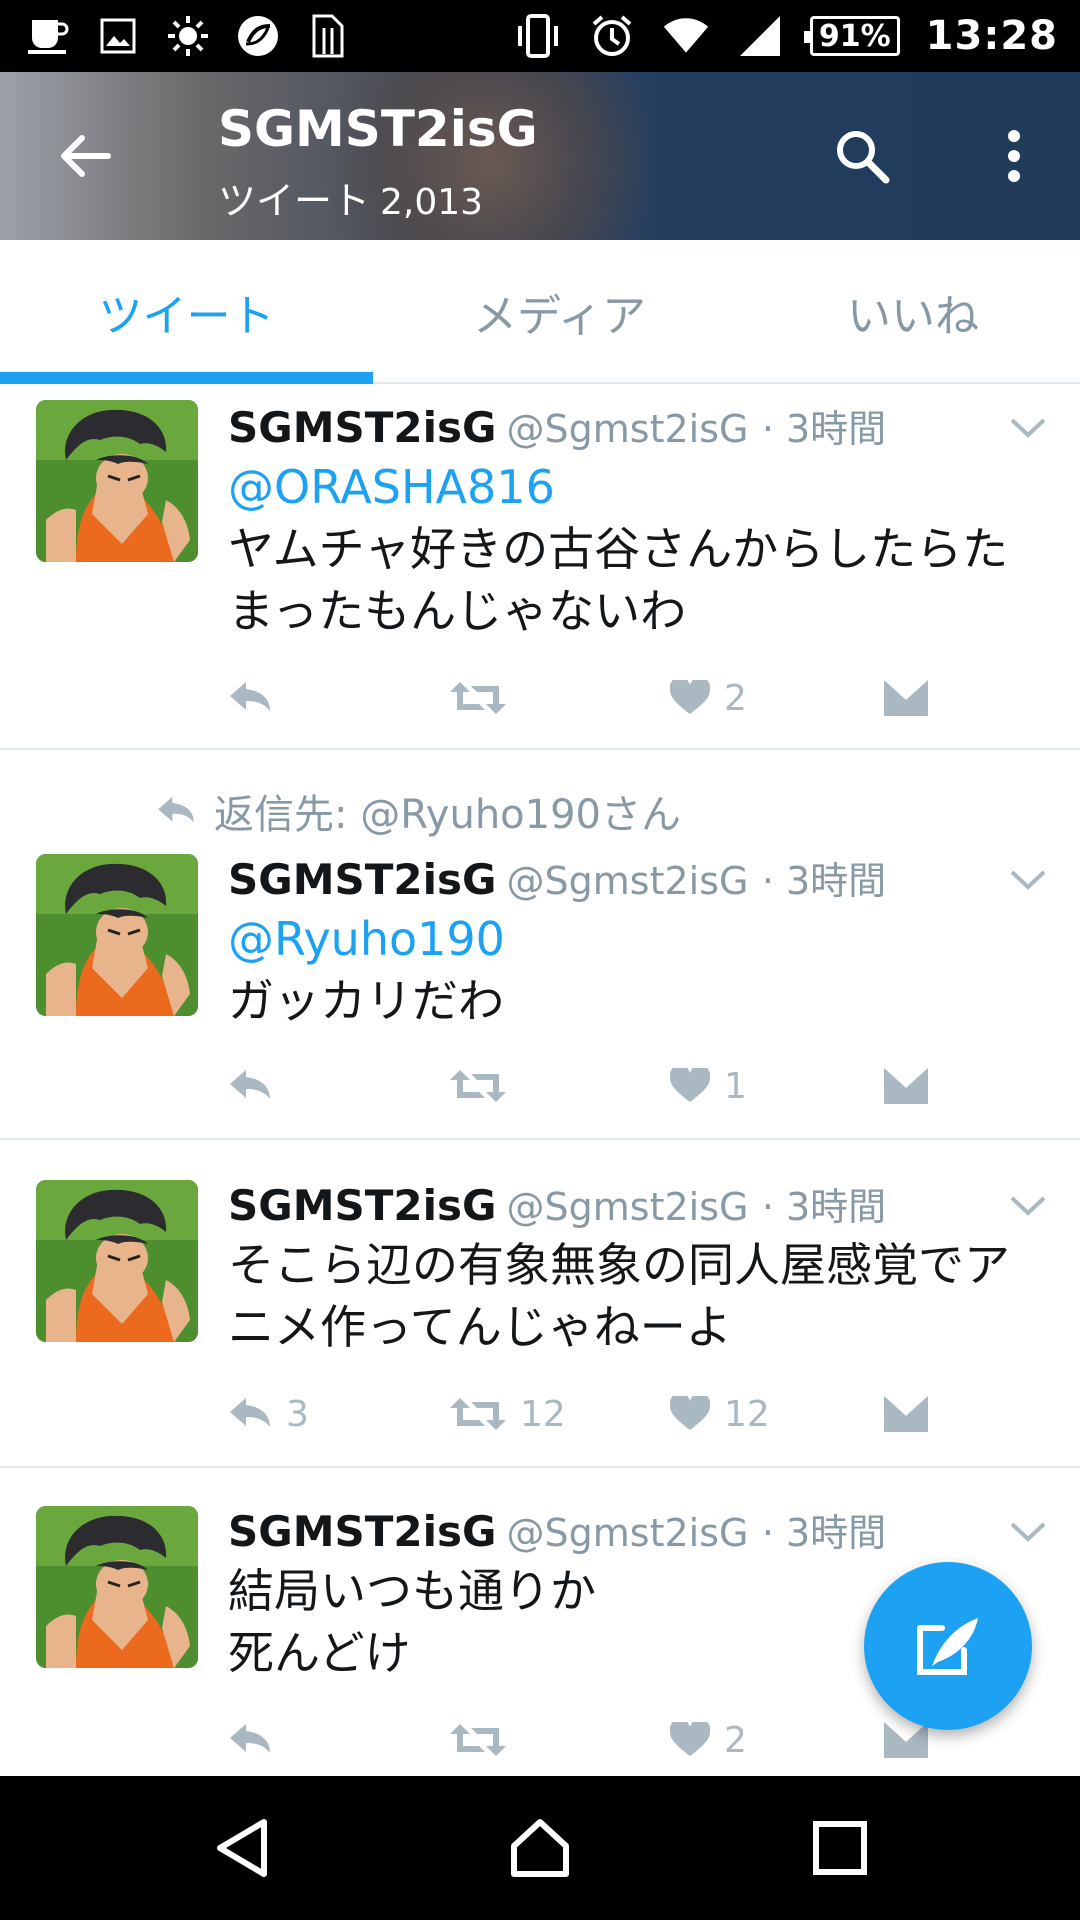 Image resolution: width=1080 pixels, height=1920 pixels. What do you see at coordinates (186, 378) in the screenshot?
I see `active-tab-indicator` at bounding box center [186, 378].